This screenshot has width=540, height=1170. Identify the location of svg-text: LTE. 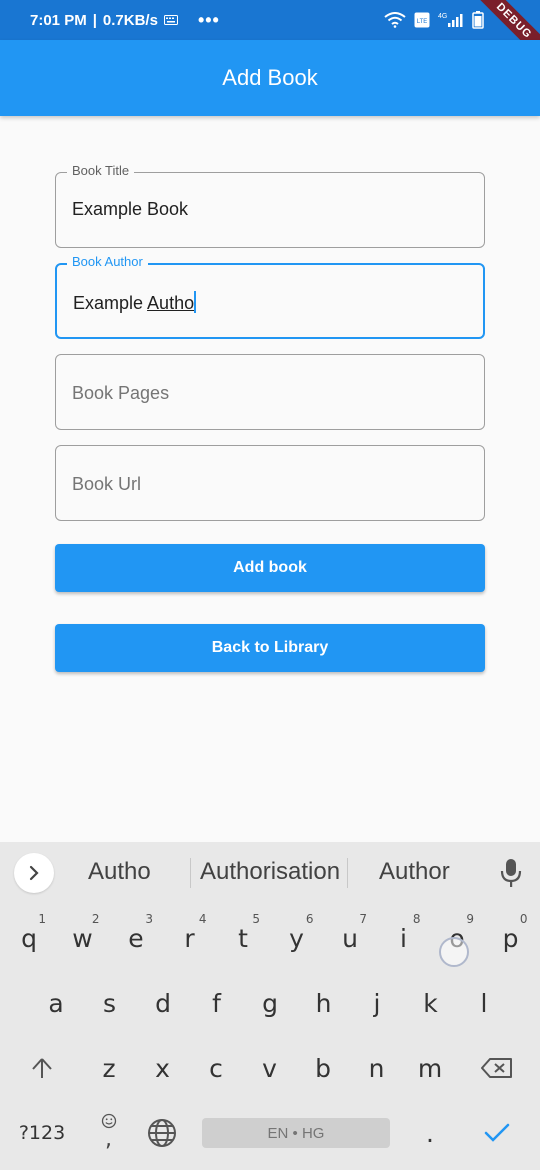
(422, 22).